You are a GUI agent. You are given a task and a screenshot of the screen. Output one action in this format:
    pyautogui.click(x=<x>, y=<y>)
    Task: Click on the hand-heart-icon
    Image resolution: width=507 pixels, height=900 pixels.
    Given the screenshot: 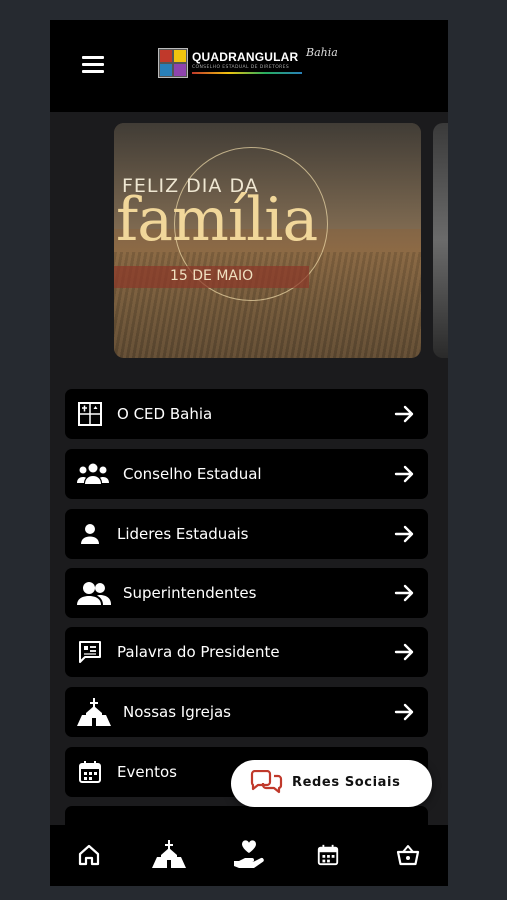 What is the action you would take?
    pyautogui.click(x=249, y=853)
    